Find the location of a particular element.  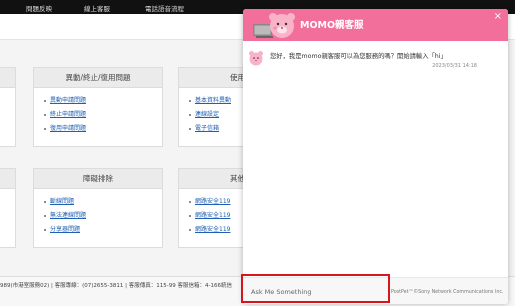

chat-message-timestamp: 2023/03/31 14:18 is located at coordinates (454, 66).